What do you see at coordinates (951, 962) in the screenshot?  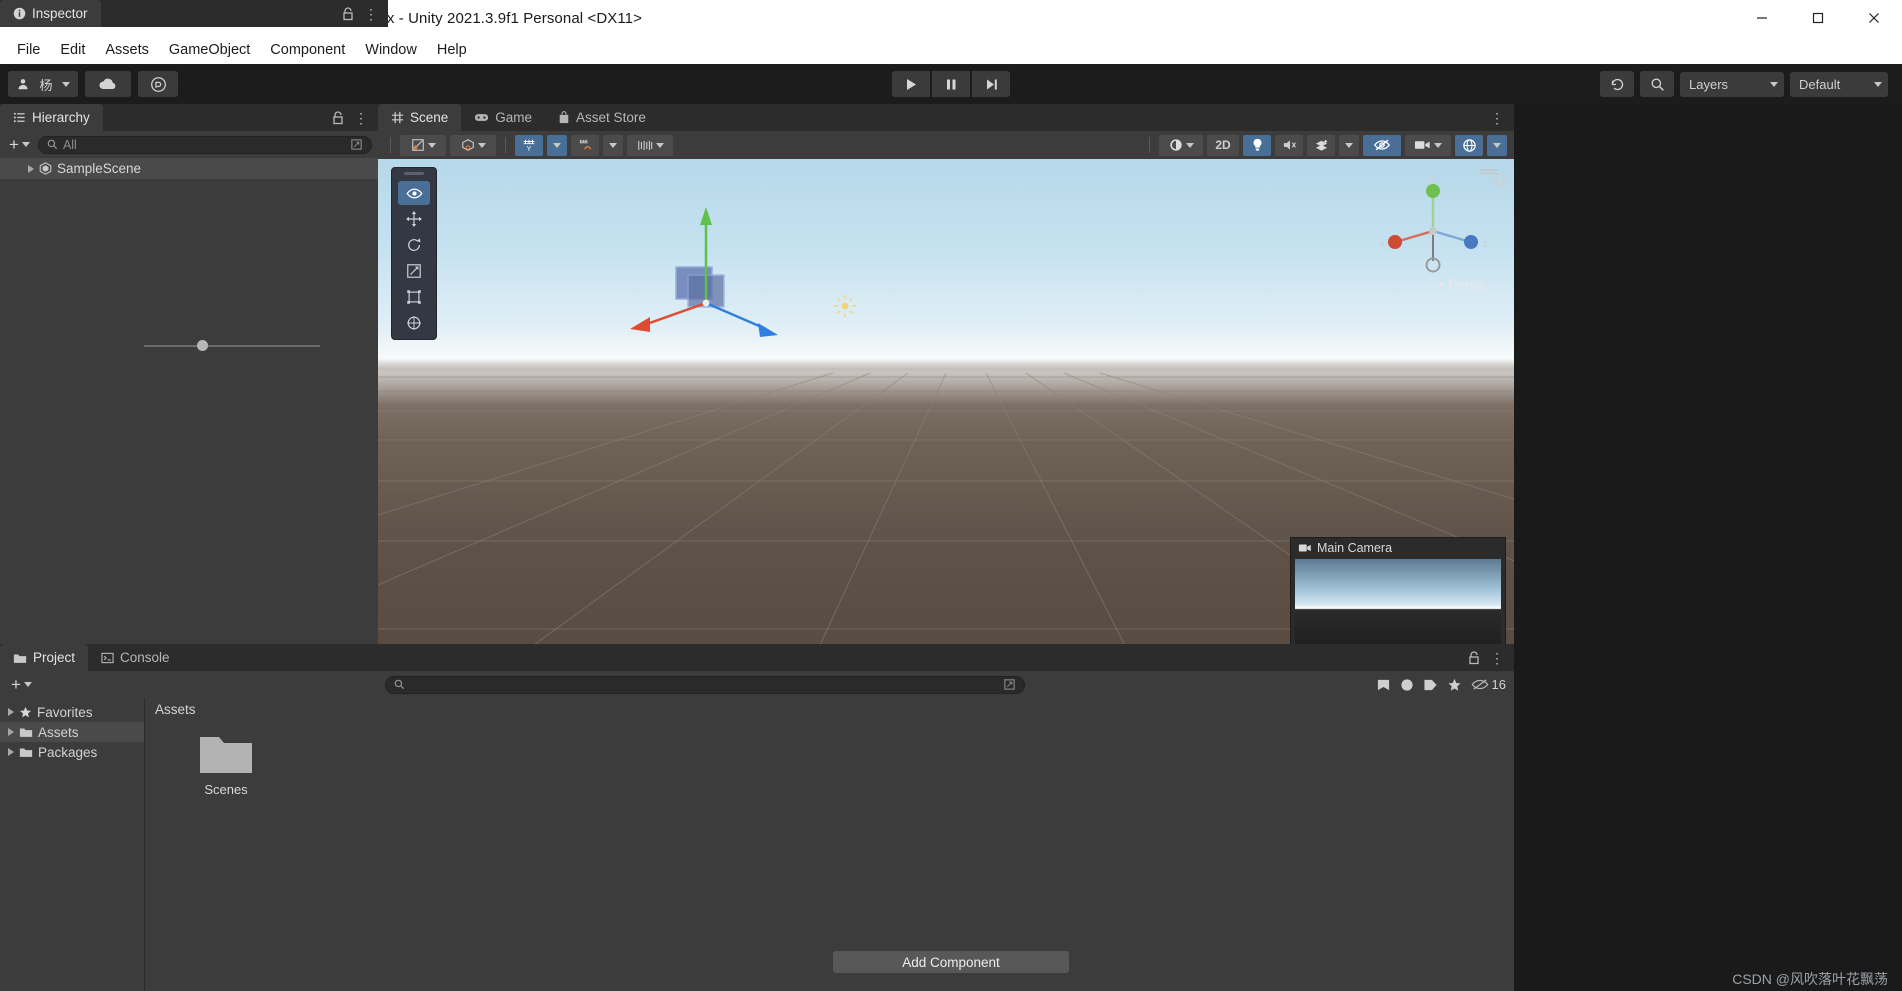 I see `add-component-button: Add Component` at bounding box center [951, 962].